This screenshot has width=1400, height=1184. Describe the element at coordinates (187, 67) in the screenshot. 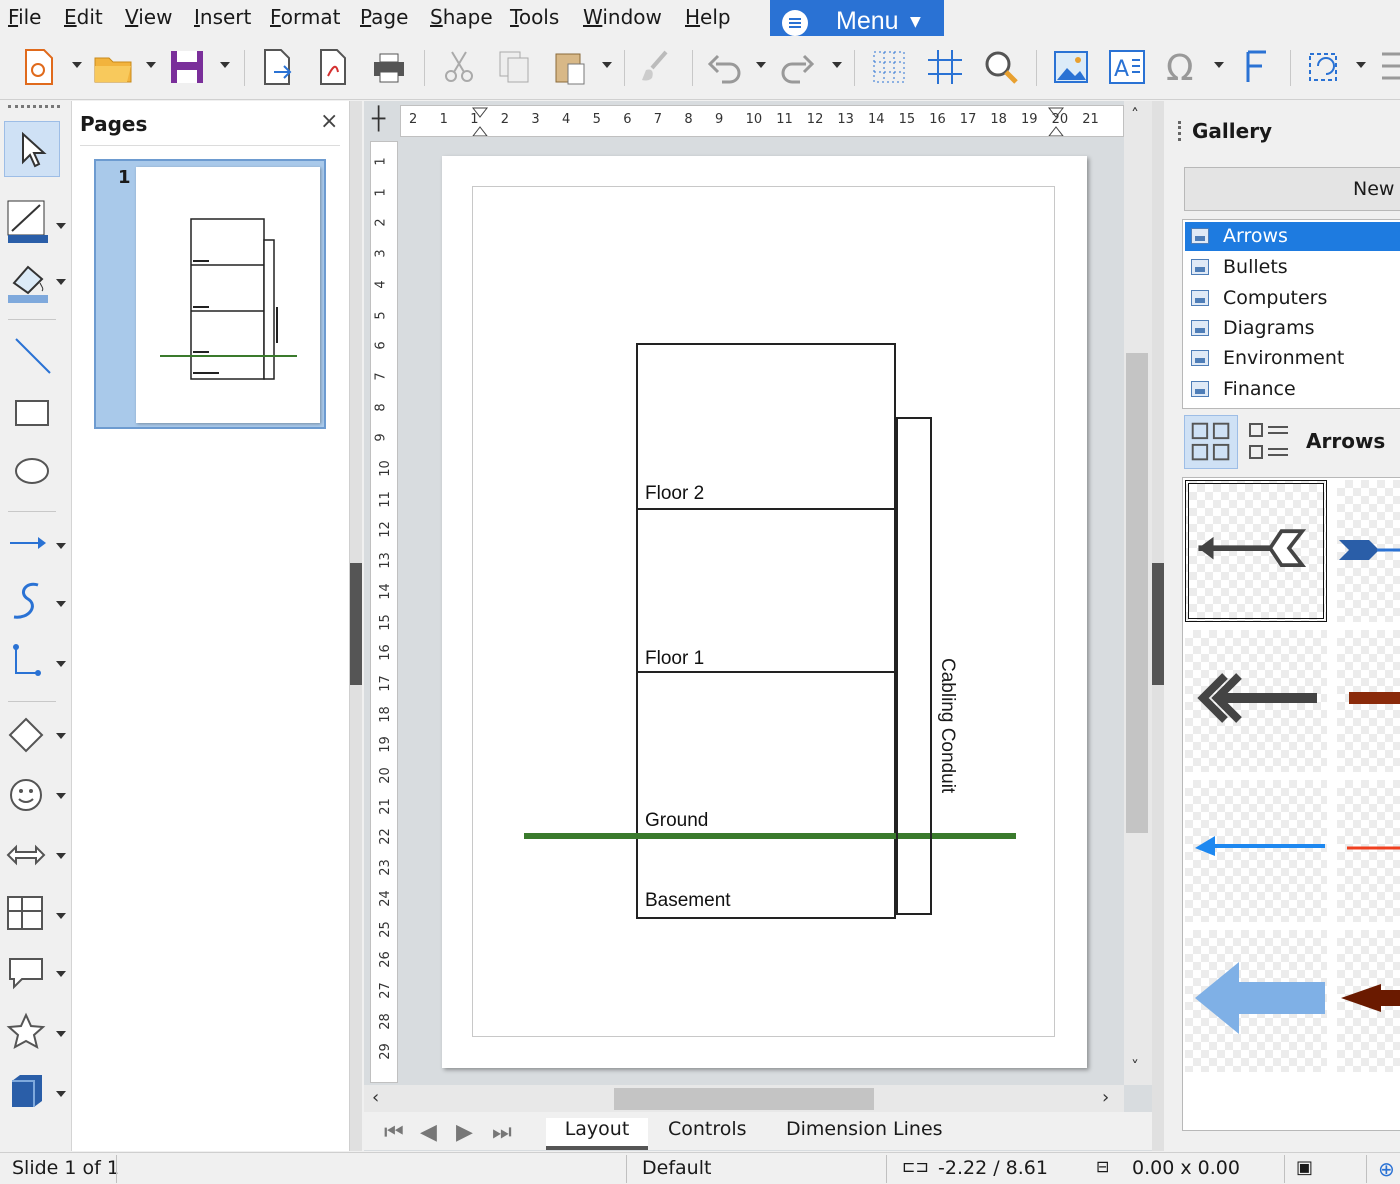

I see `save-button` at that location.